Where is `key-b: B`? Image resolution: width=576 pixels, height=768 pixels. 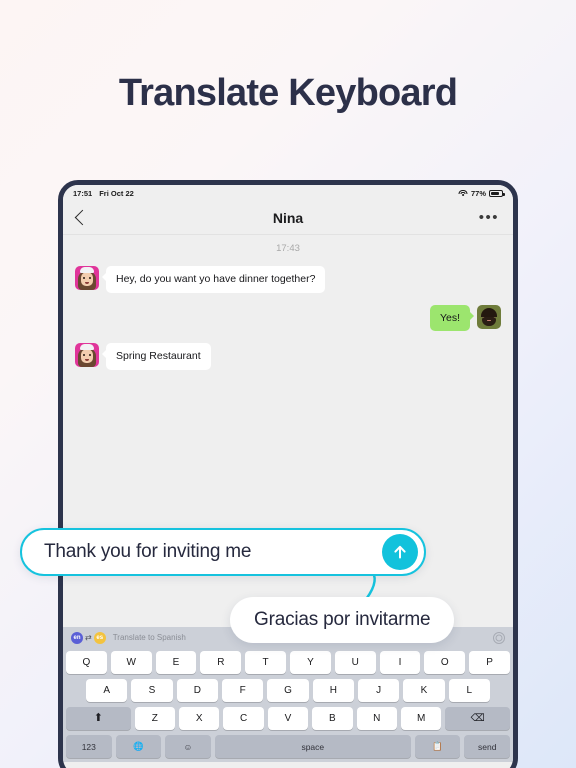
key-b: B is located at coordinates (332, 718).